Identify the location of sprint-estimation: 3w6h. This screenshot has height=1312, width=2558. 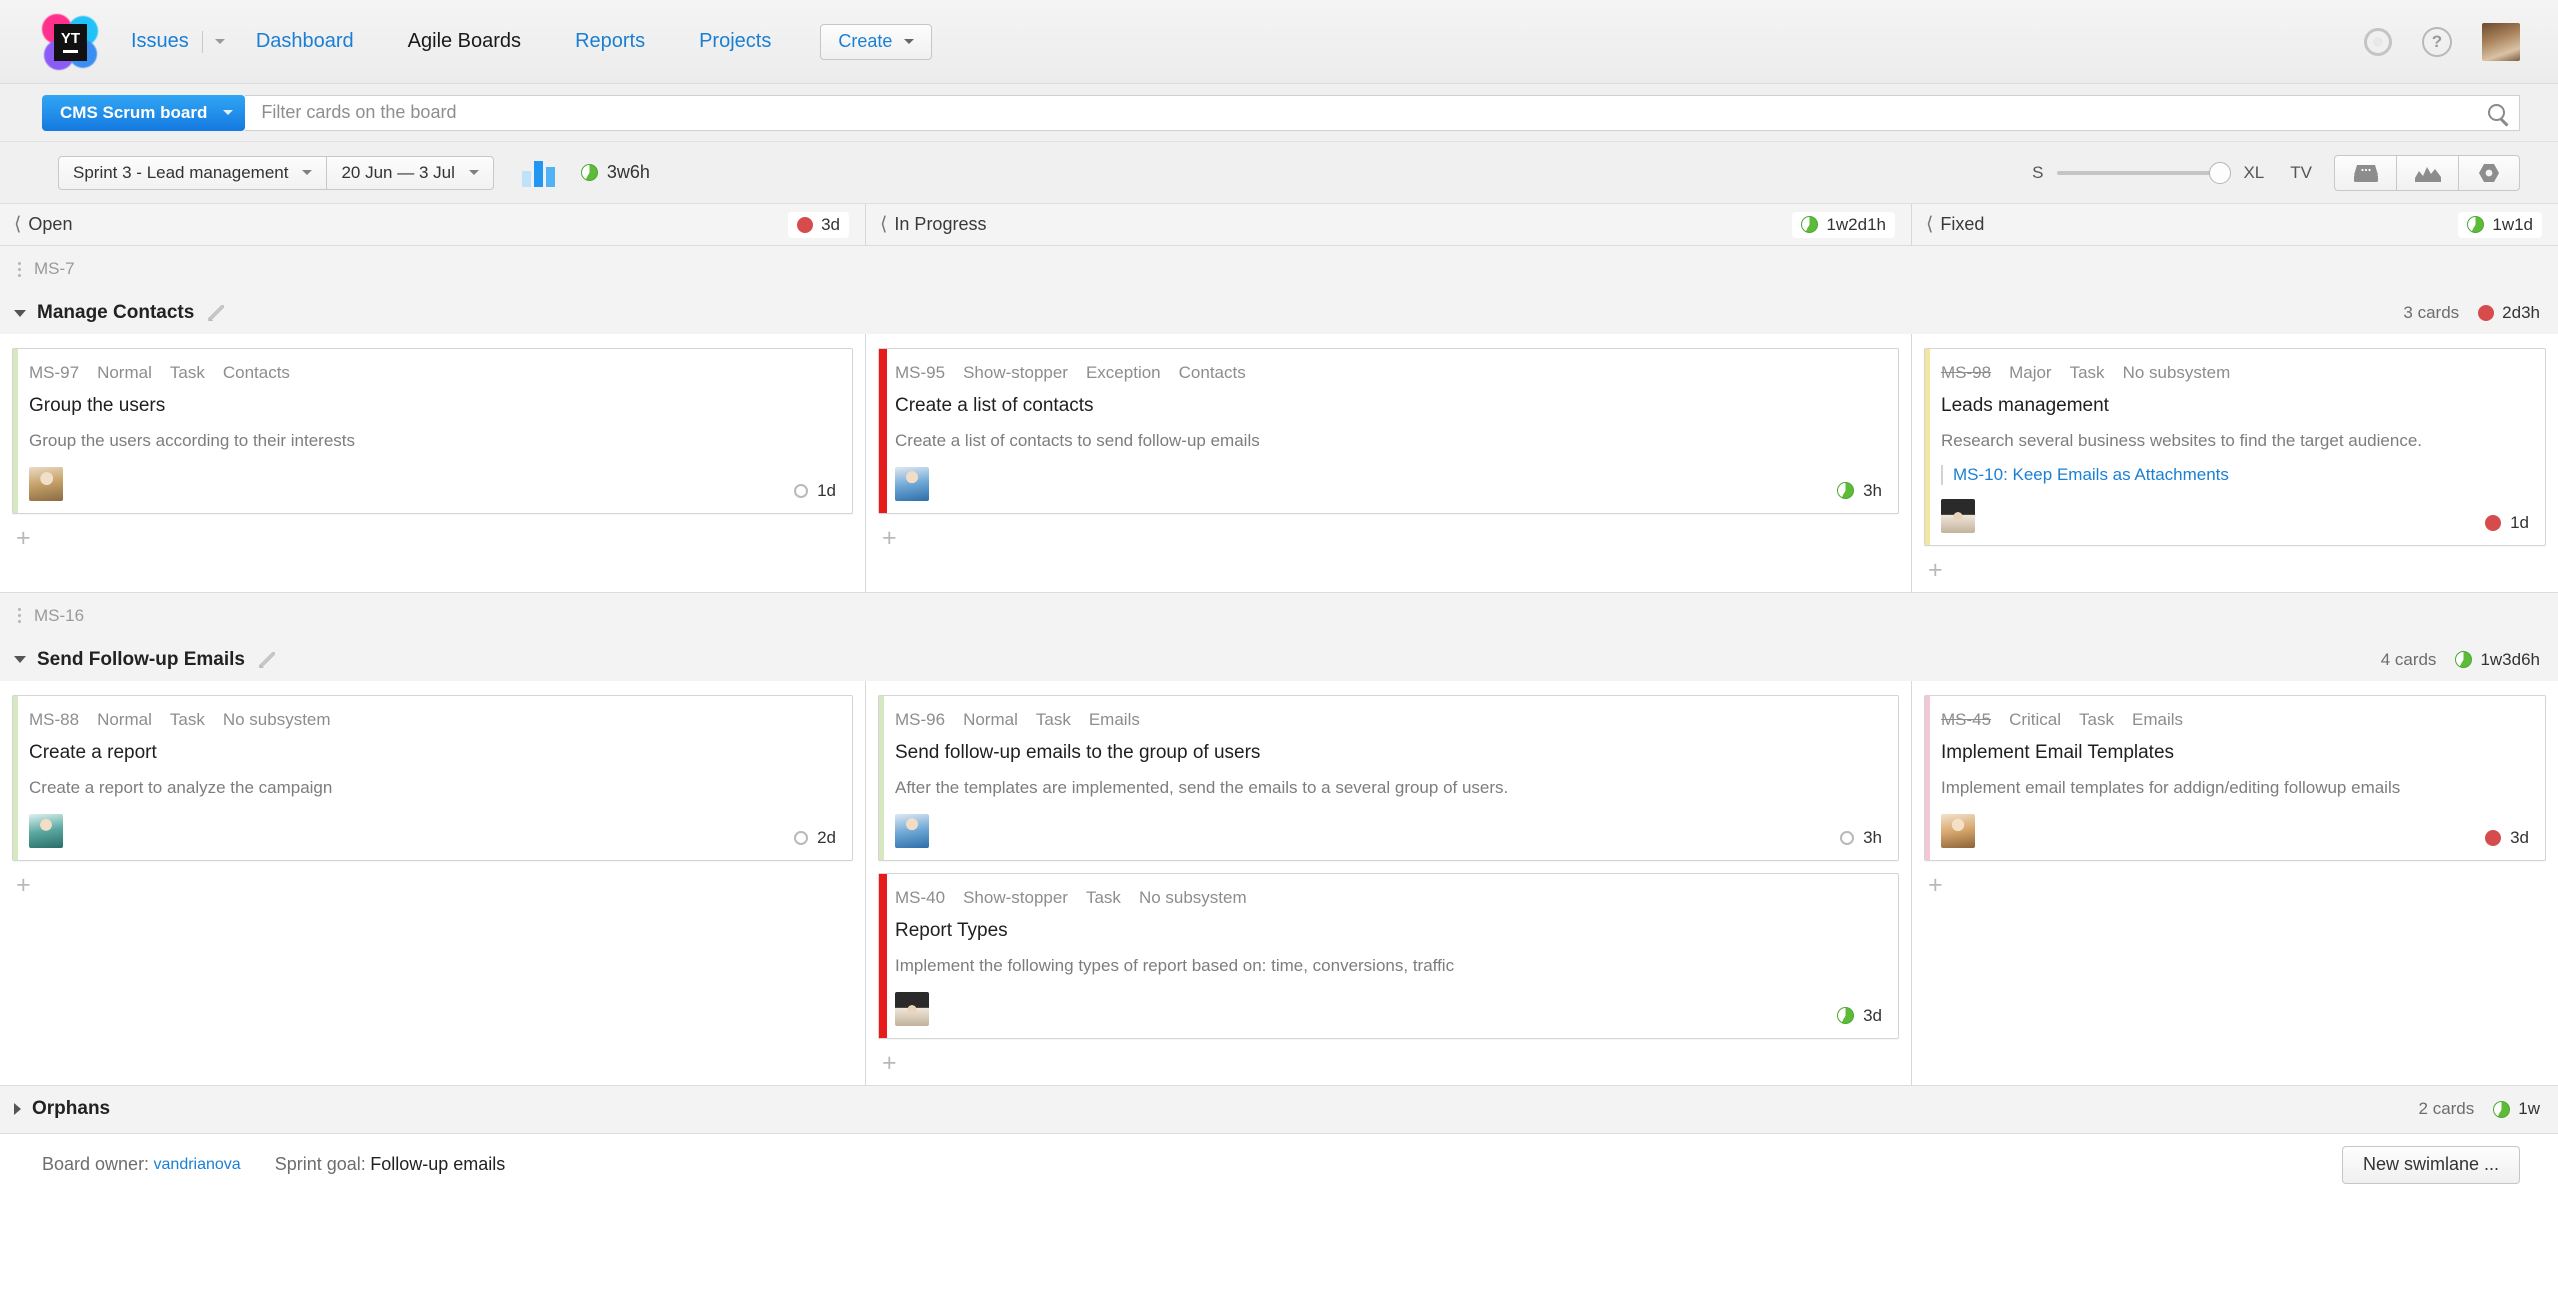
(615, 172).